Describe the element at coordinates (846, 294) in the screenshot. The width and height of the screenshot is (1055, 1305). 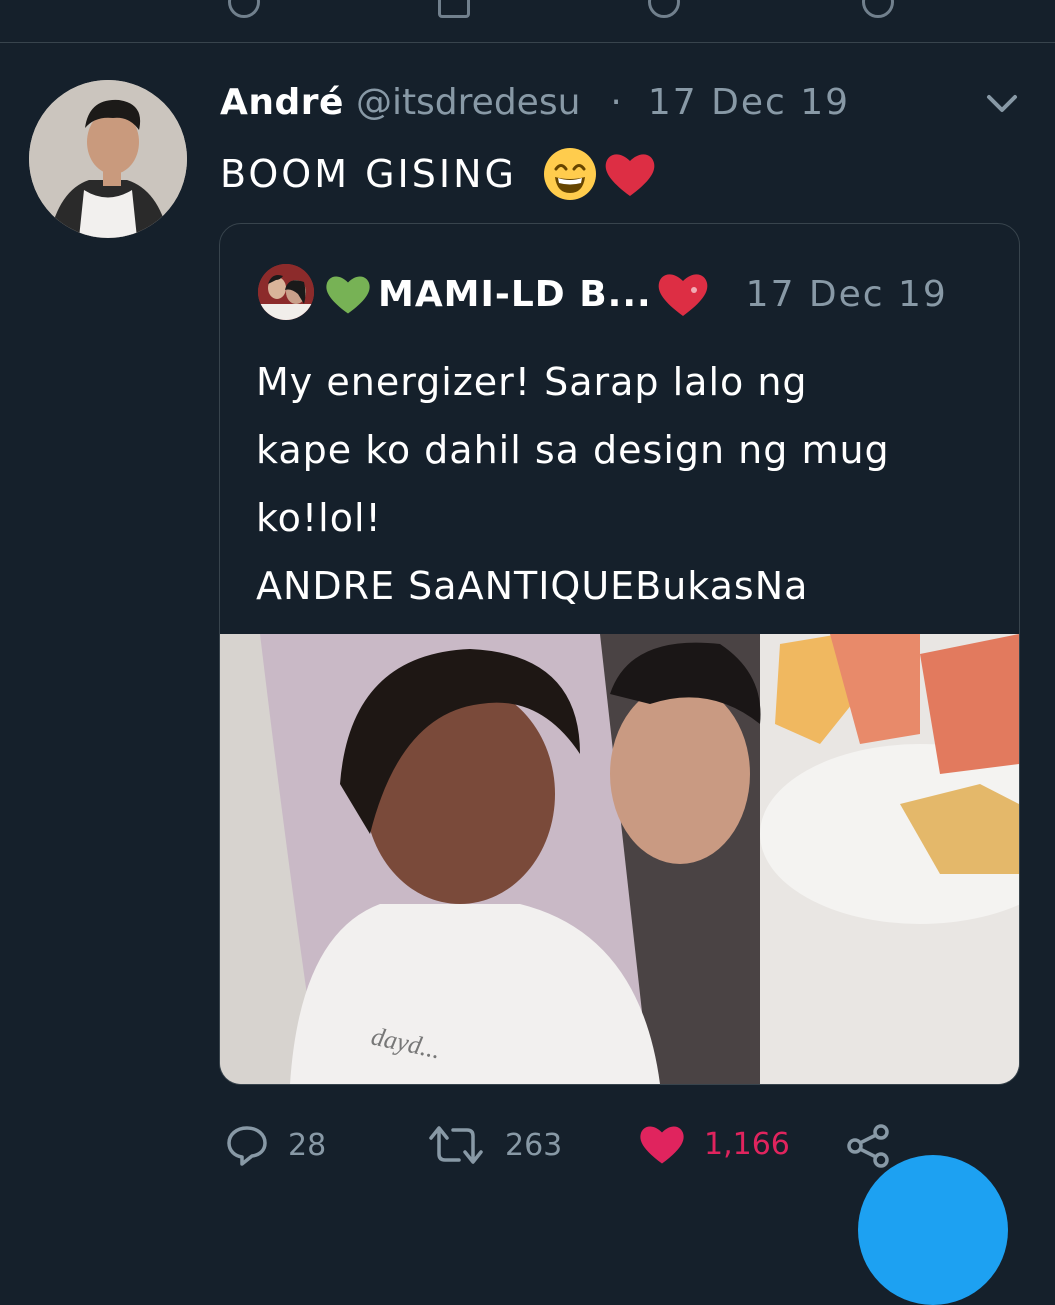
I see `quoted-tweet-date: 17 Dec 19` at that location.